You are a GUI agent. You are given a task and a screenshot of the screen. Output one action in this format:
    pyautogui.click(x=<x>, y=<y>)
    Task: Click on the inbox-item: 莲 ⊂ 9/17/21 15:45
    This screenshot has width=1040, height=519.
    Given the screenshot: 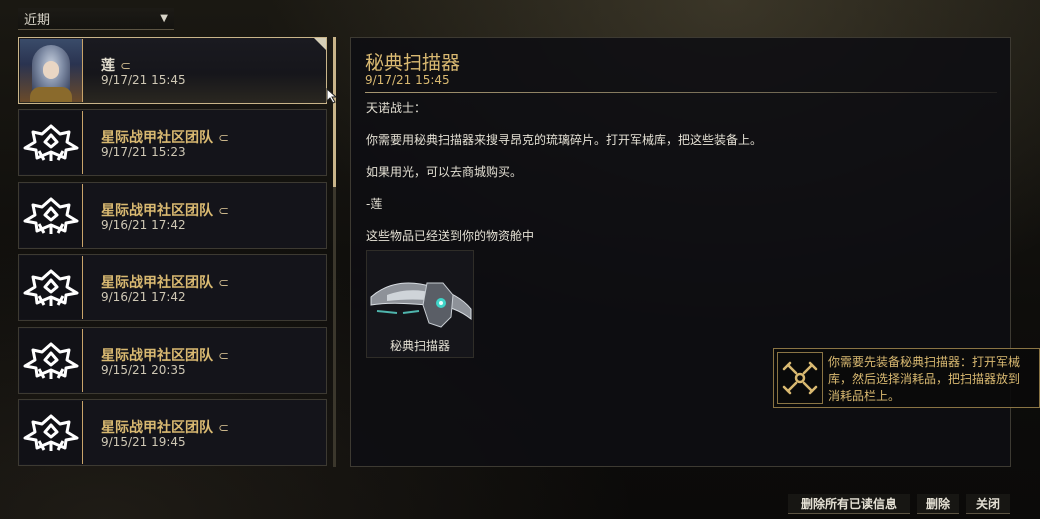 What is the action you would take?
    pyautogui.click(x=172, y=70)
    